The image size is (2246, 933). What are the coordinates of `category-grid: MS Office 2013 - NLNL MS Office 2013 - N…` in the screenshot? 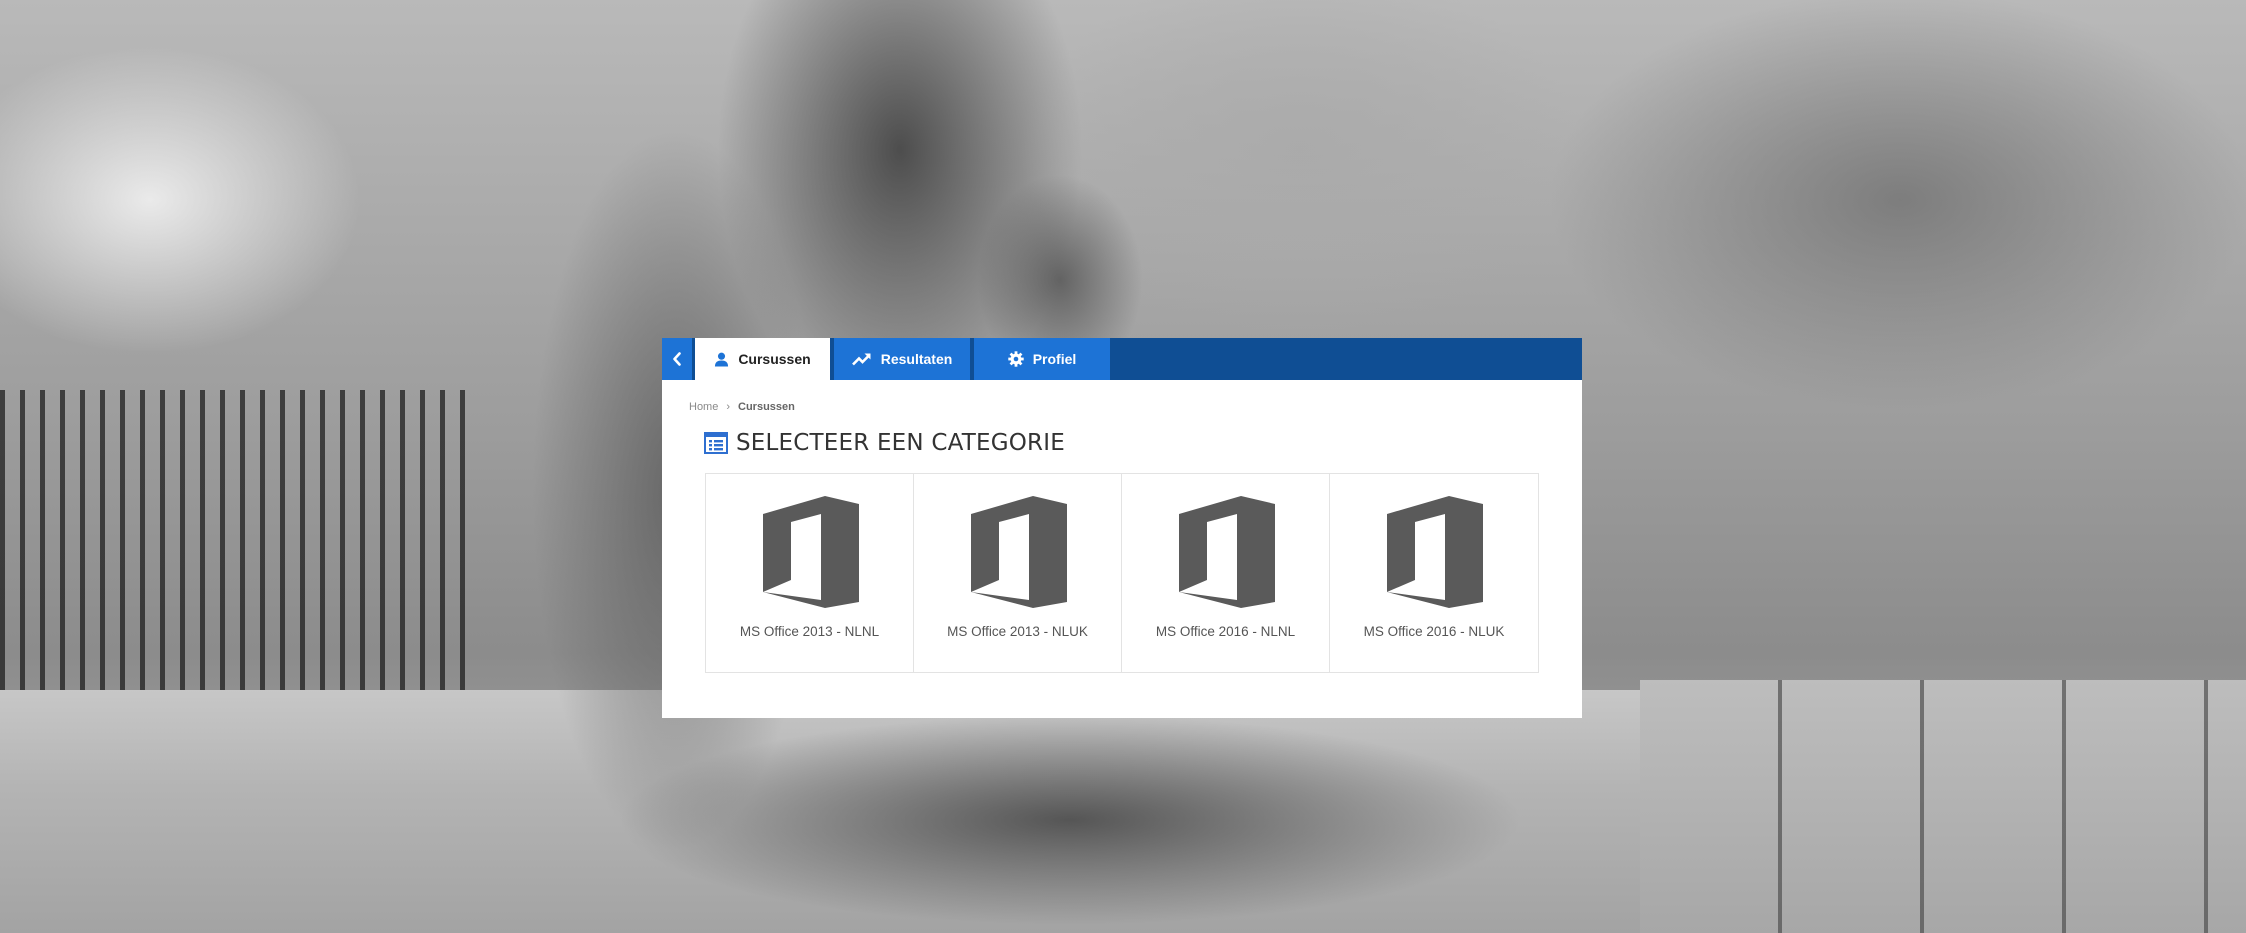 It's located at (1122, 573).